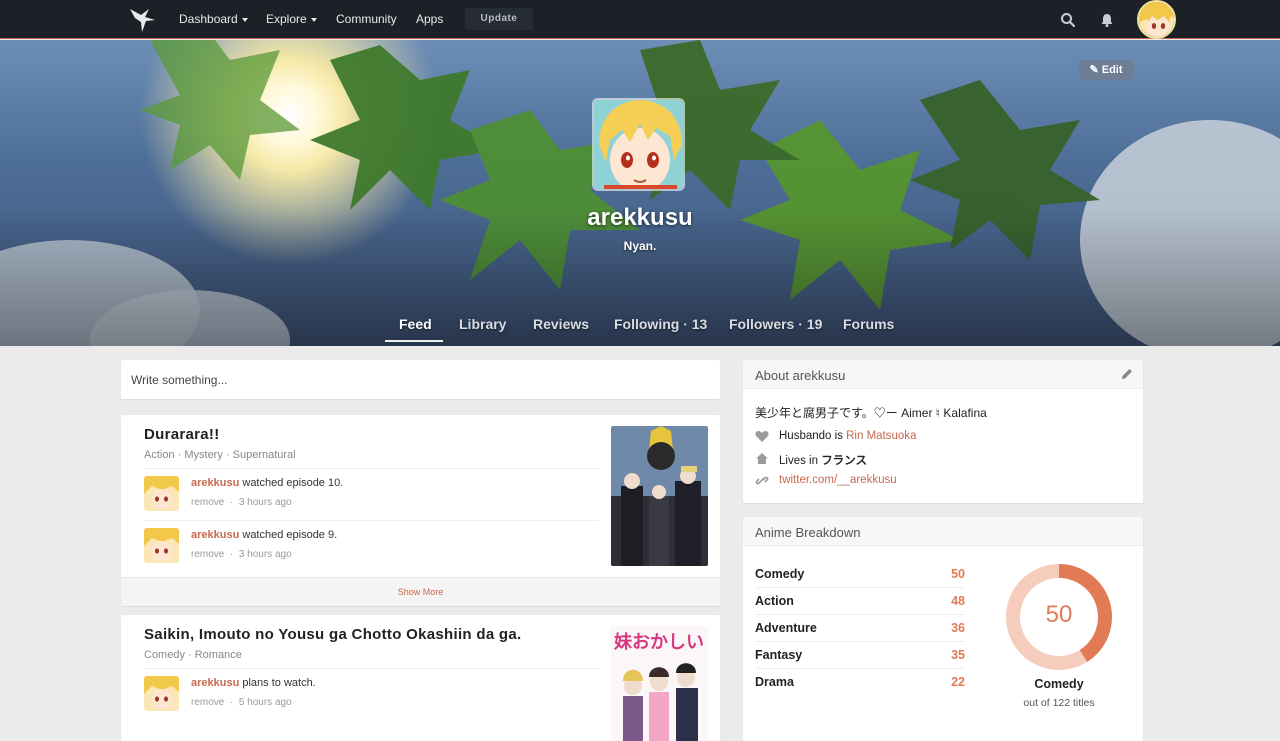  I want to click on profile-avatar, so click(638, 144).